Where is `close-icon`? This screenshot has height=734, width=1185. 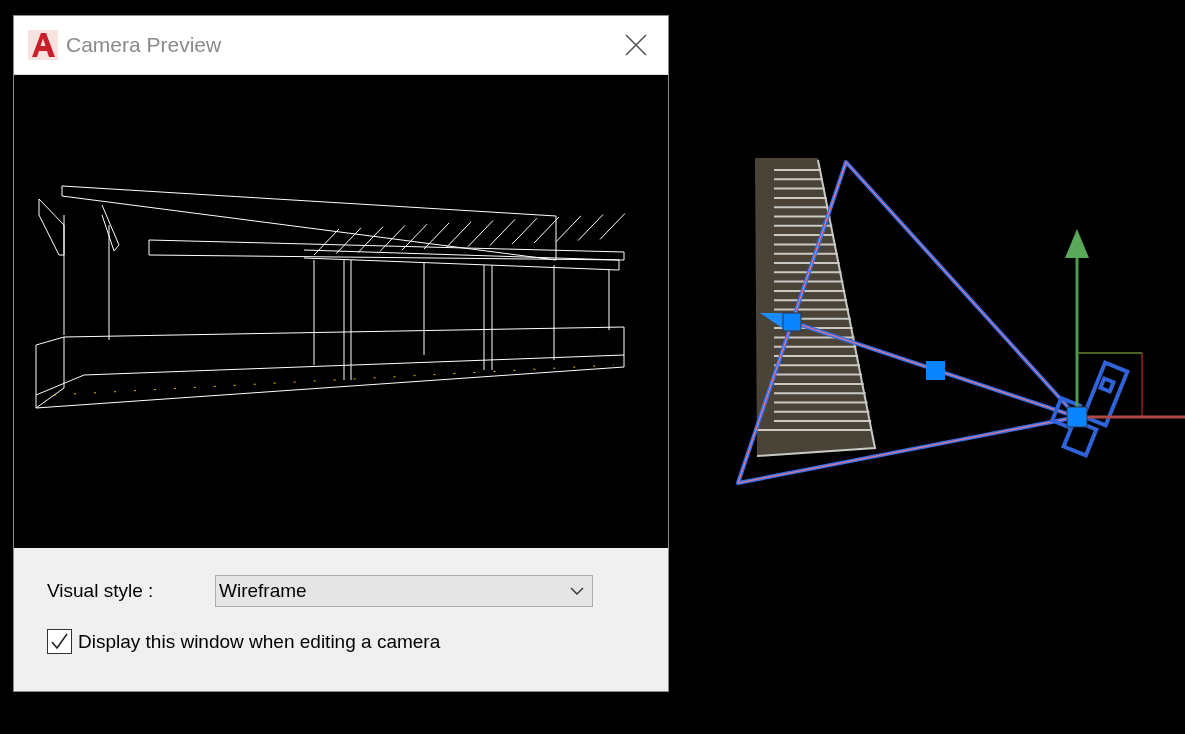 close-icon is located at coordinates (636, 45).